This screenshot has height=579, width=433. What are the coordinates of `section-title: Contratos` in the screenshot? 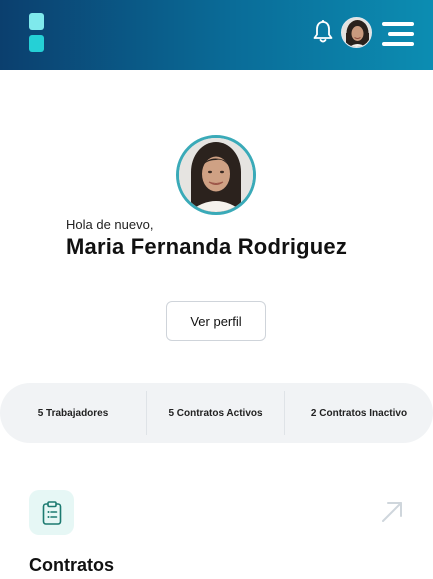 It's located at (71, 565).